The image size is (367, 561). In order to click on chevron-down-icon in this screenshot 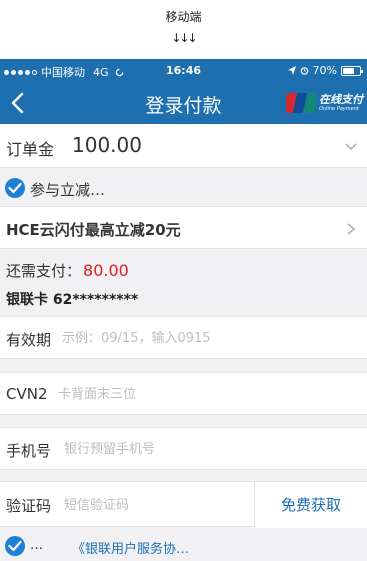, I will do `click(351, 146)`.